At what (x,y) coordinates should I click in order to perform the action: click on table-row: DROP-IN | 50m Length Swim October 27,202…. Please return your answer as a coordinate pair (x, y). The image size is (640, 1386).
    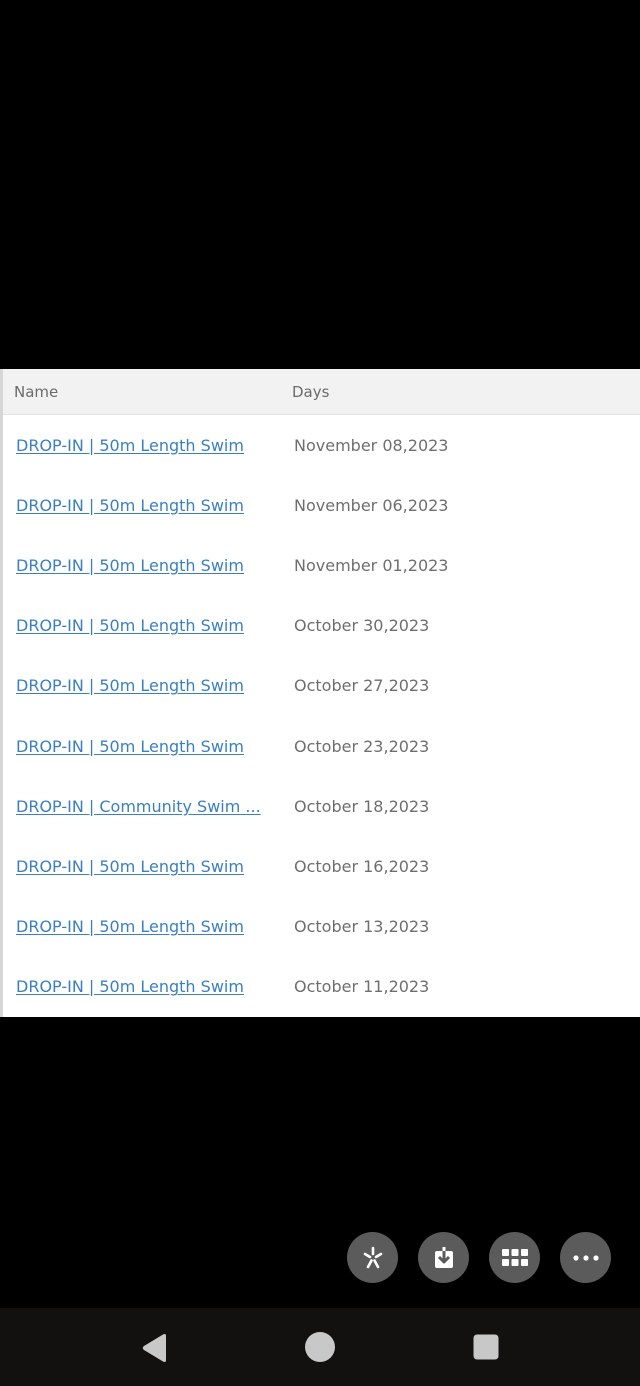
    Looking at the image, I should click on (321, 686).